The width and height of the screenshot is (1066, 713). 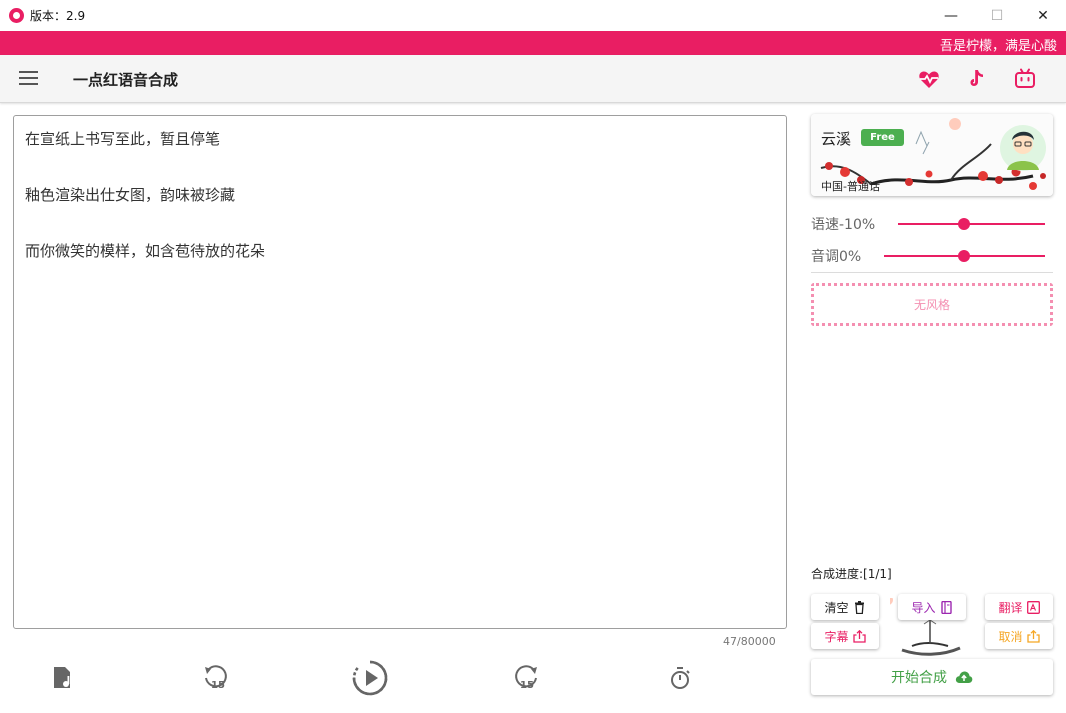 I want to click on play-icon, so click(x=370, y=678).